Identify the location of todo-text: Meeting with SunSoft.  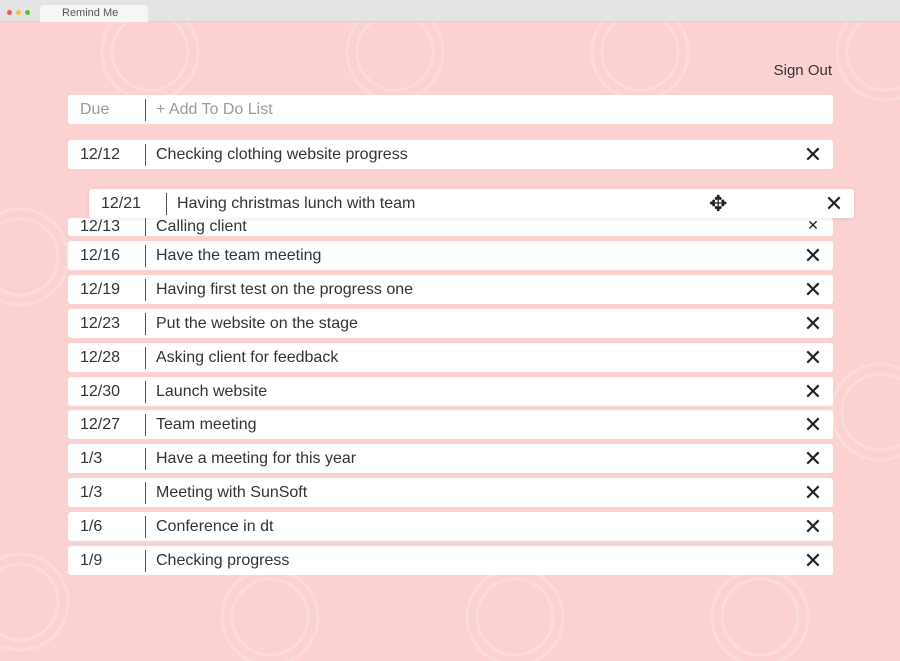
(232, 492).